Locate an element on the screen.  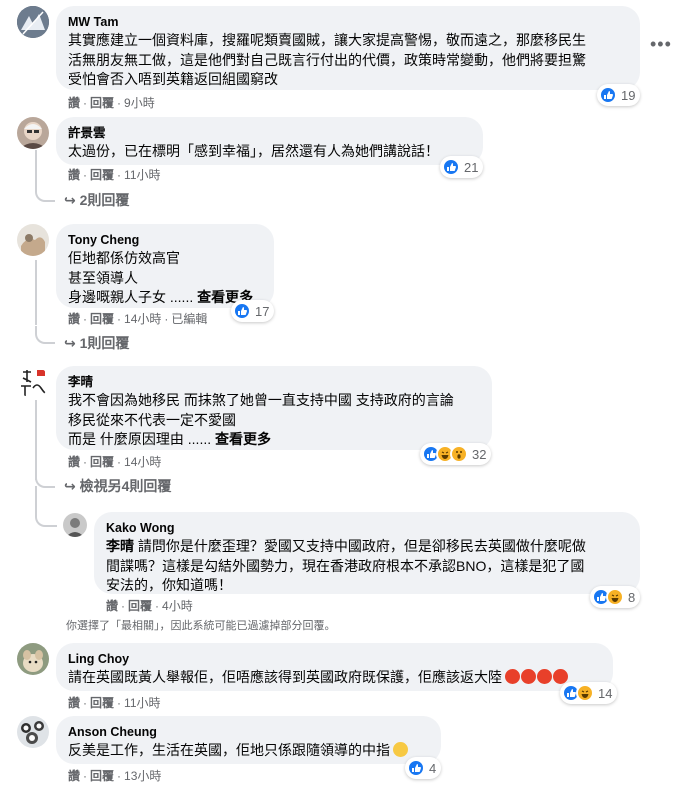
view-replies-link: ↪ 檢視另4則回覆 is located at coordinates (117, 486).